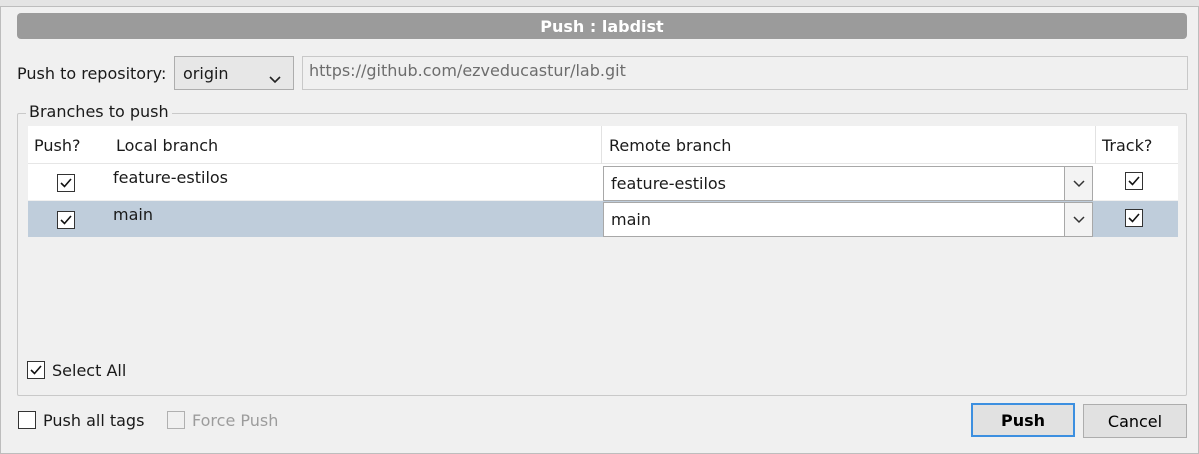 The width and height of the screenshot is (1199, 454). What do you see at coordinates (670, 145) in the screenshot?
I see `column-header-remote-branch: Remote branch` at bounding box center [670, 145].